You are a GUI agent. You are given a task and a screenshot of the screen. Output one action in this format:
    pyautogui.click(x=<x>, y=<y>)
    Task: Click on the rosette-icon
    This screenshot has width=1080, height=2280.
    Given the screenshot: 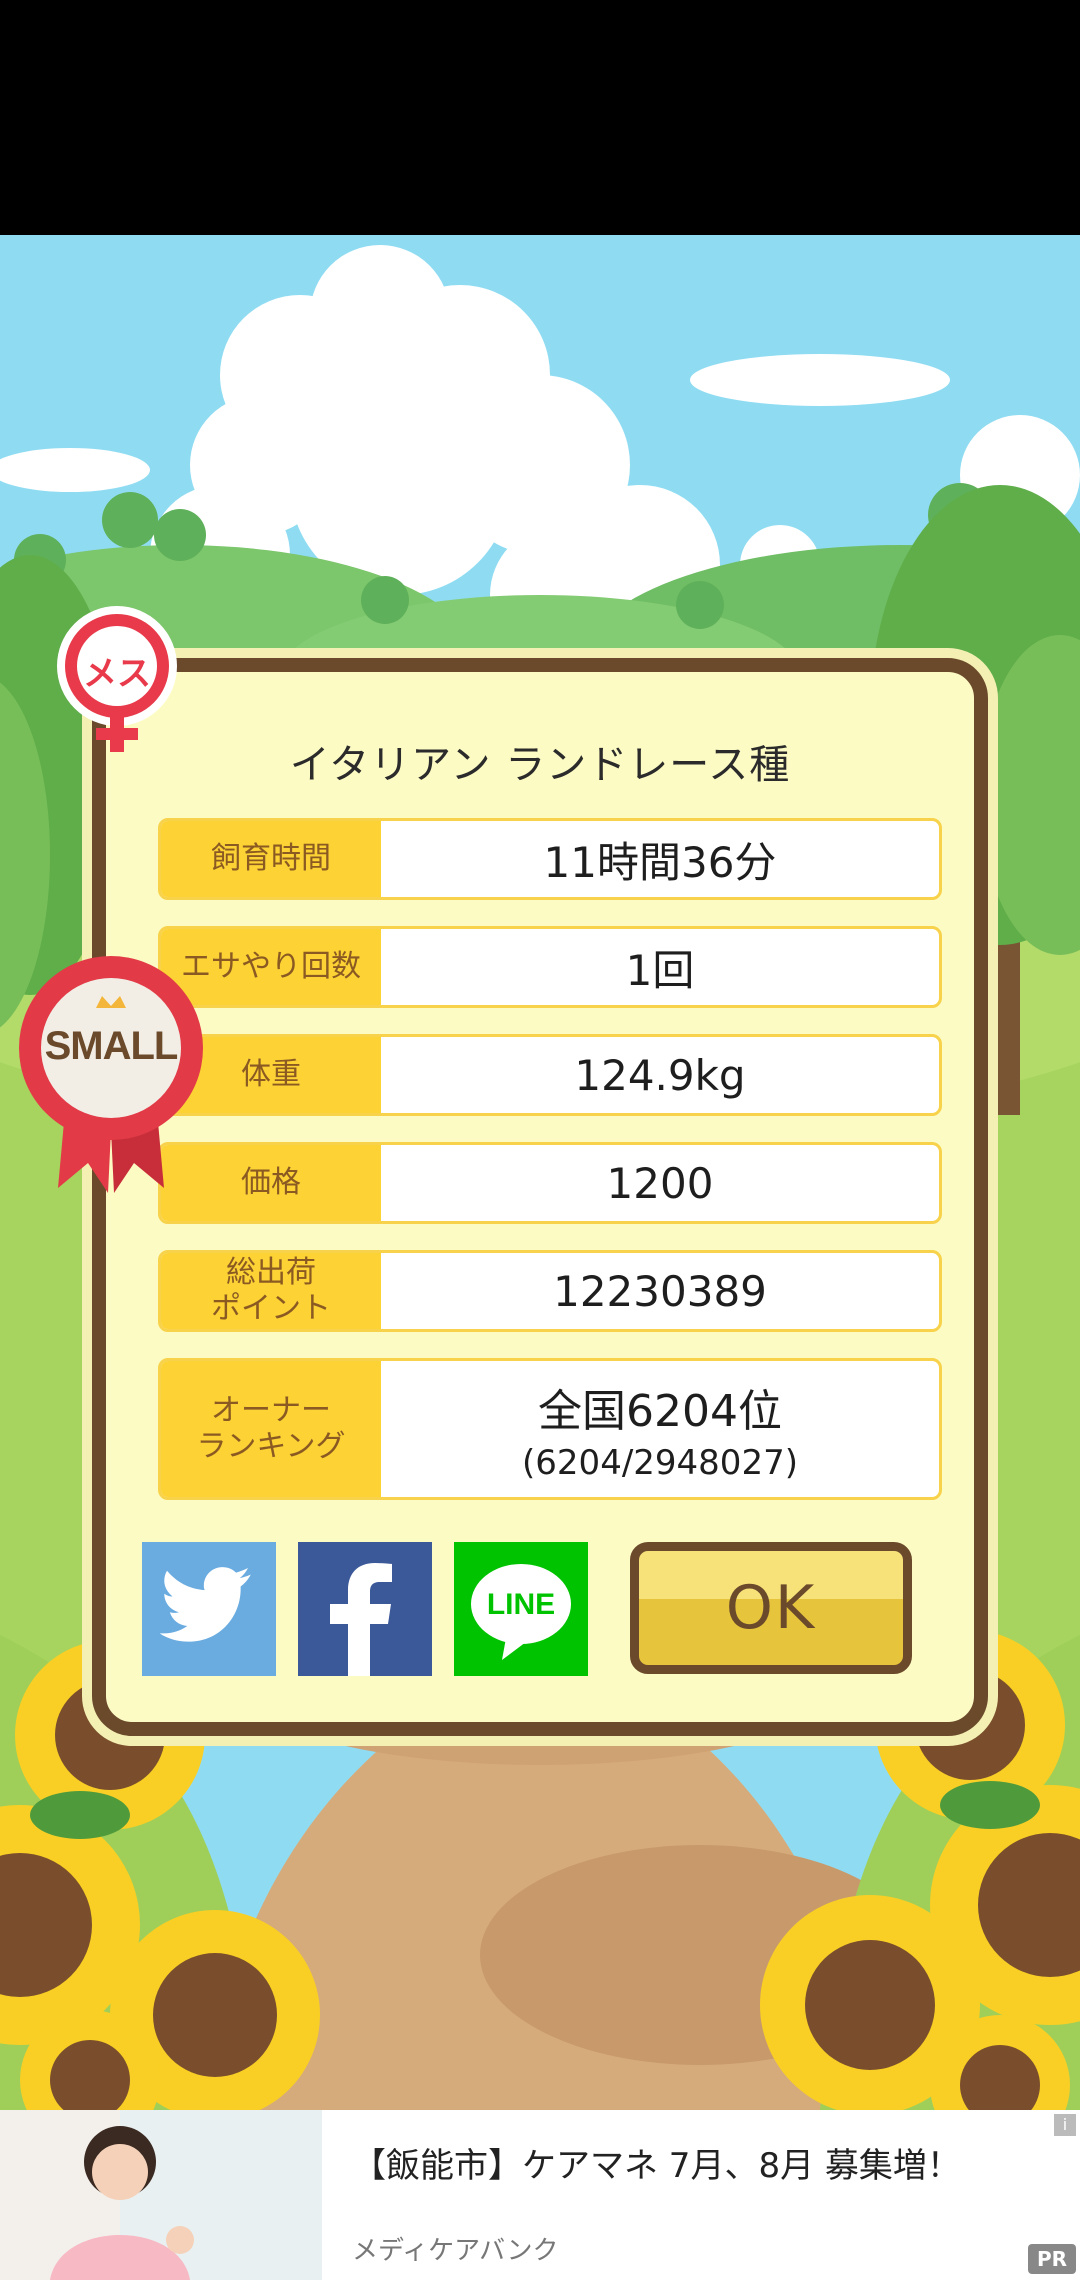 What is the action you would take?
    pyautogui.click(x=111, y=1074)
    